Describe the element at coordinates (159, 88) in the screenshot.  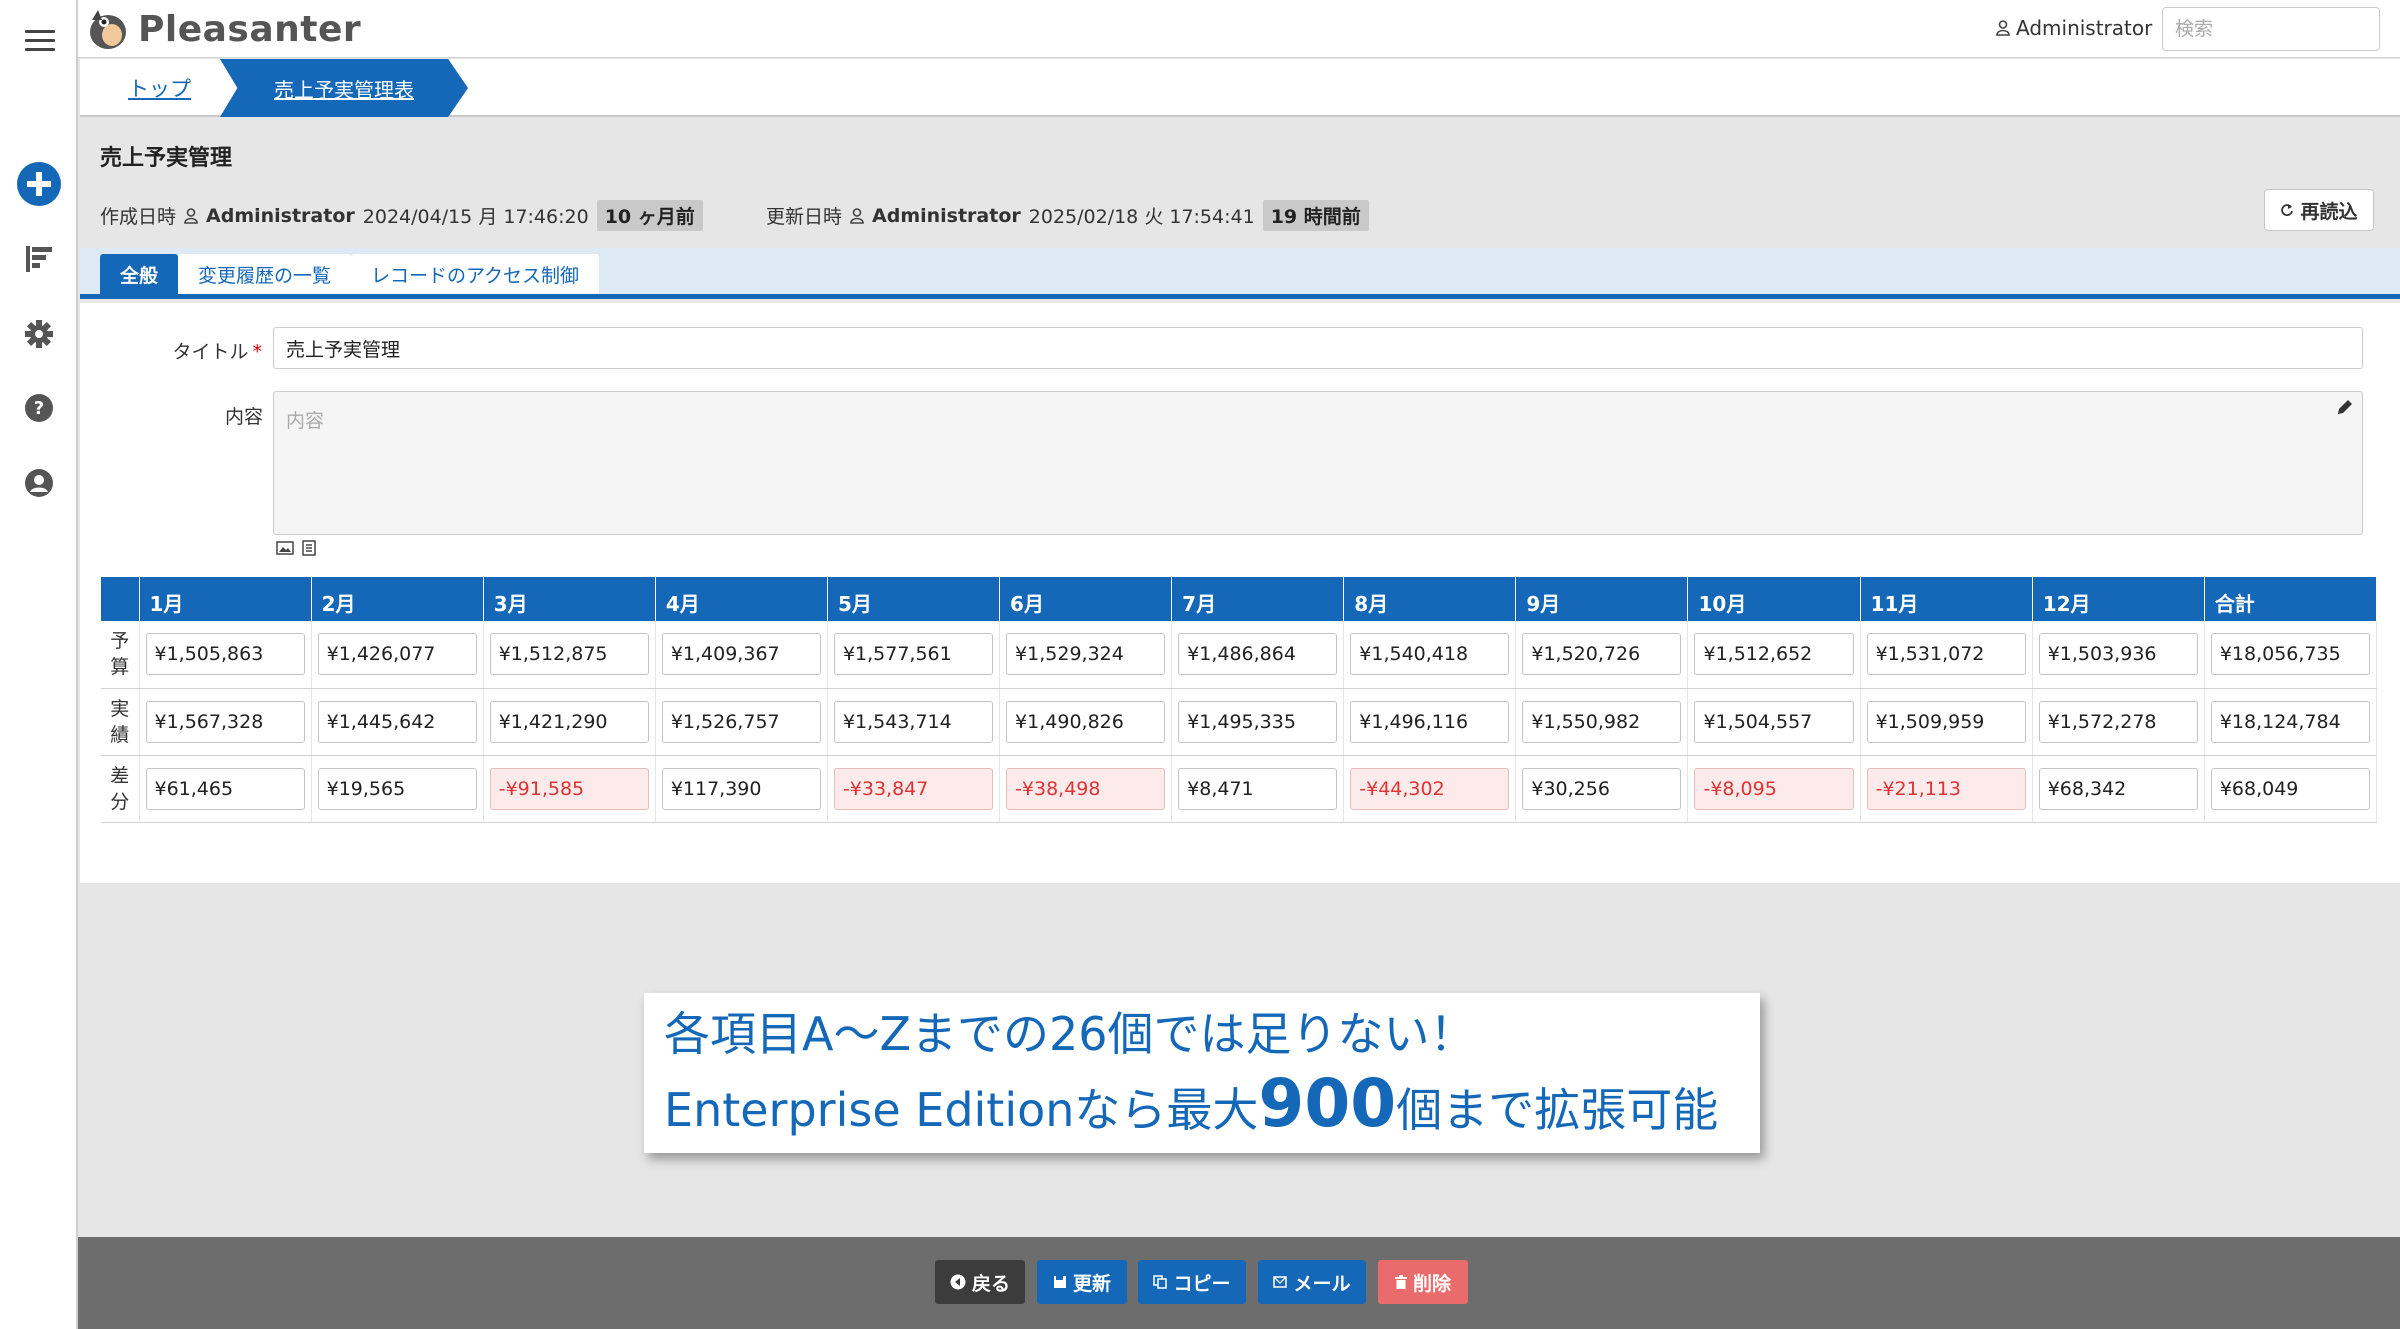
I see `breadcrumb-top-link: トップ` at that location.